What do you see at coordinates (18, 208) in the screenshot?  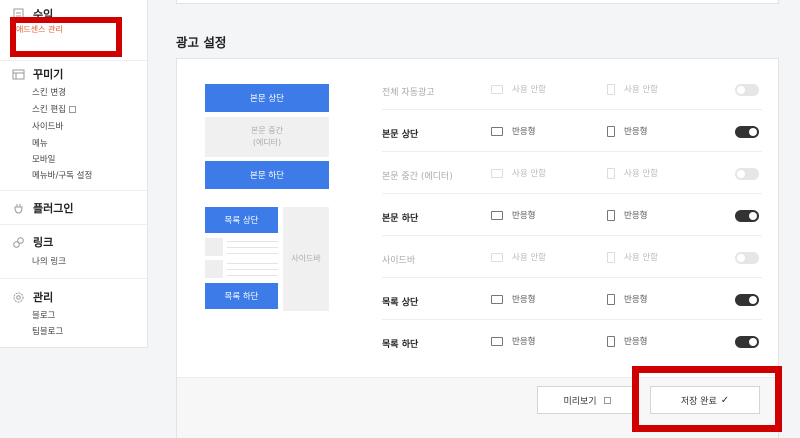 I see `plug-icon` at bounding box center [18, 208].